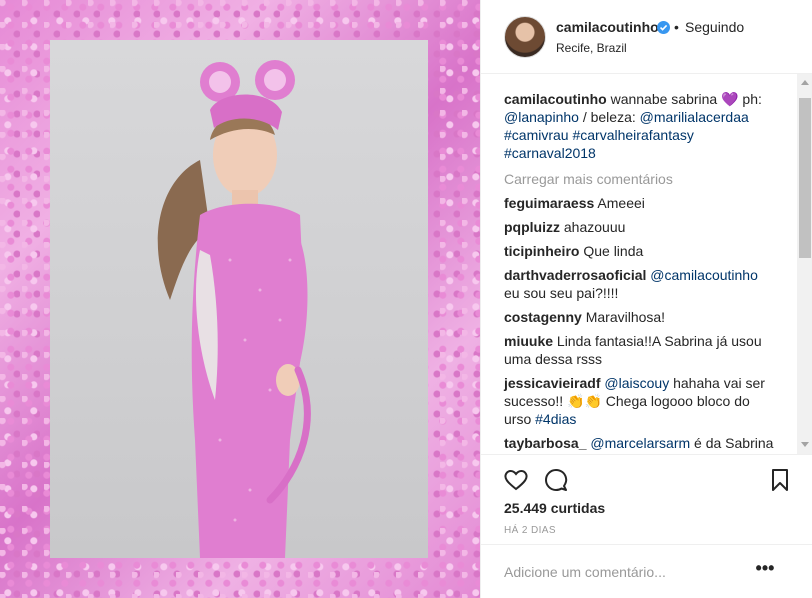  Describe the element at coordinates (556, 480) in the screenshot. I see `comment-icon` at that location.